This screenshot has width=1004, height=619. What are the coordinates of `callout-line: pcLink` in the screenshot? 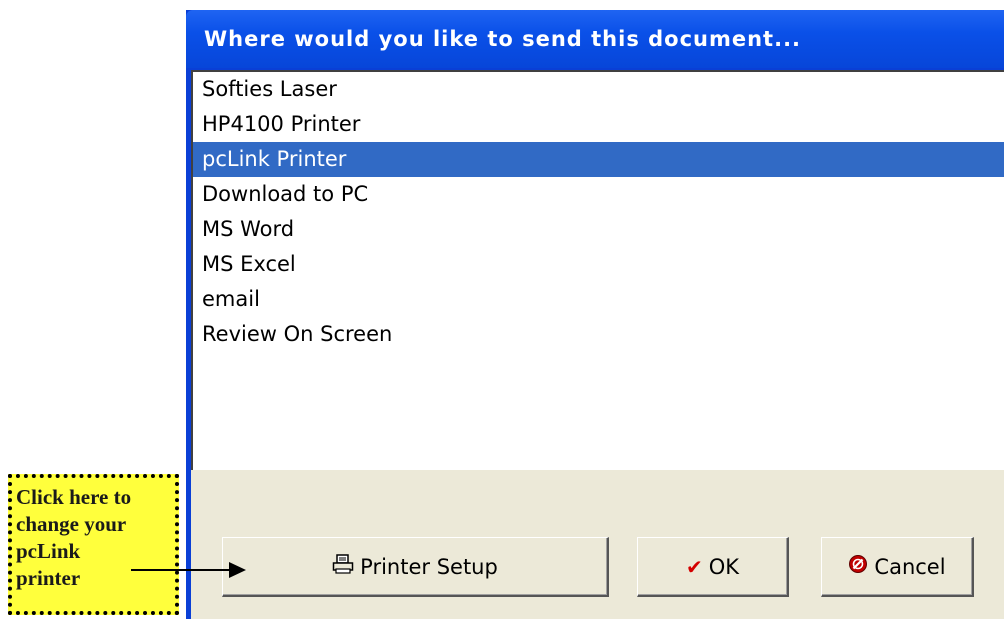 It's located at (48, 551).